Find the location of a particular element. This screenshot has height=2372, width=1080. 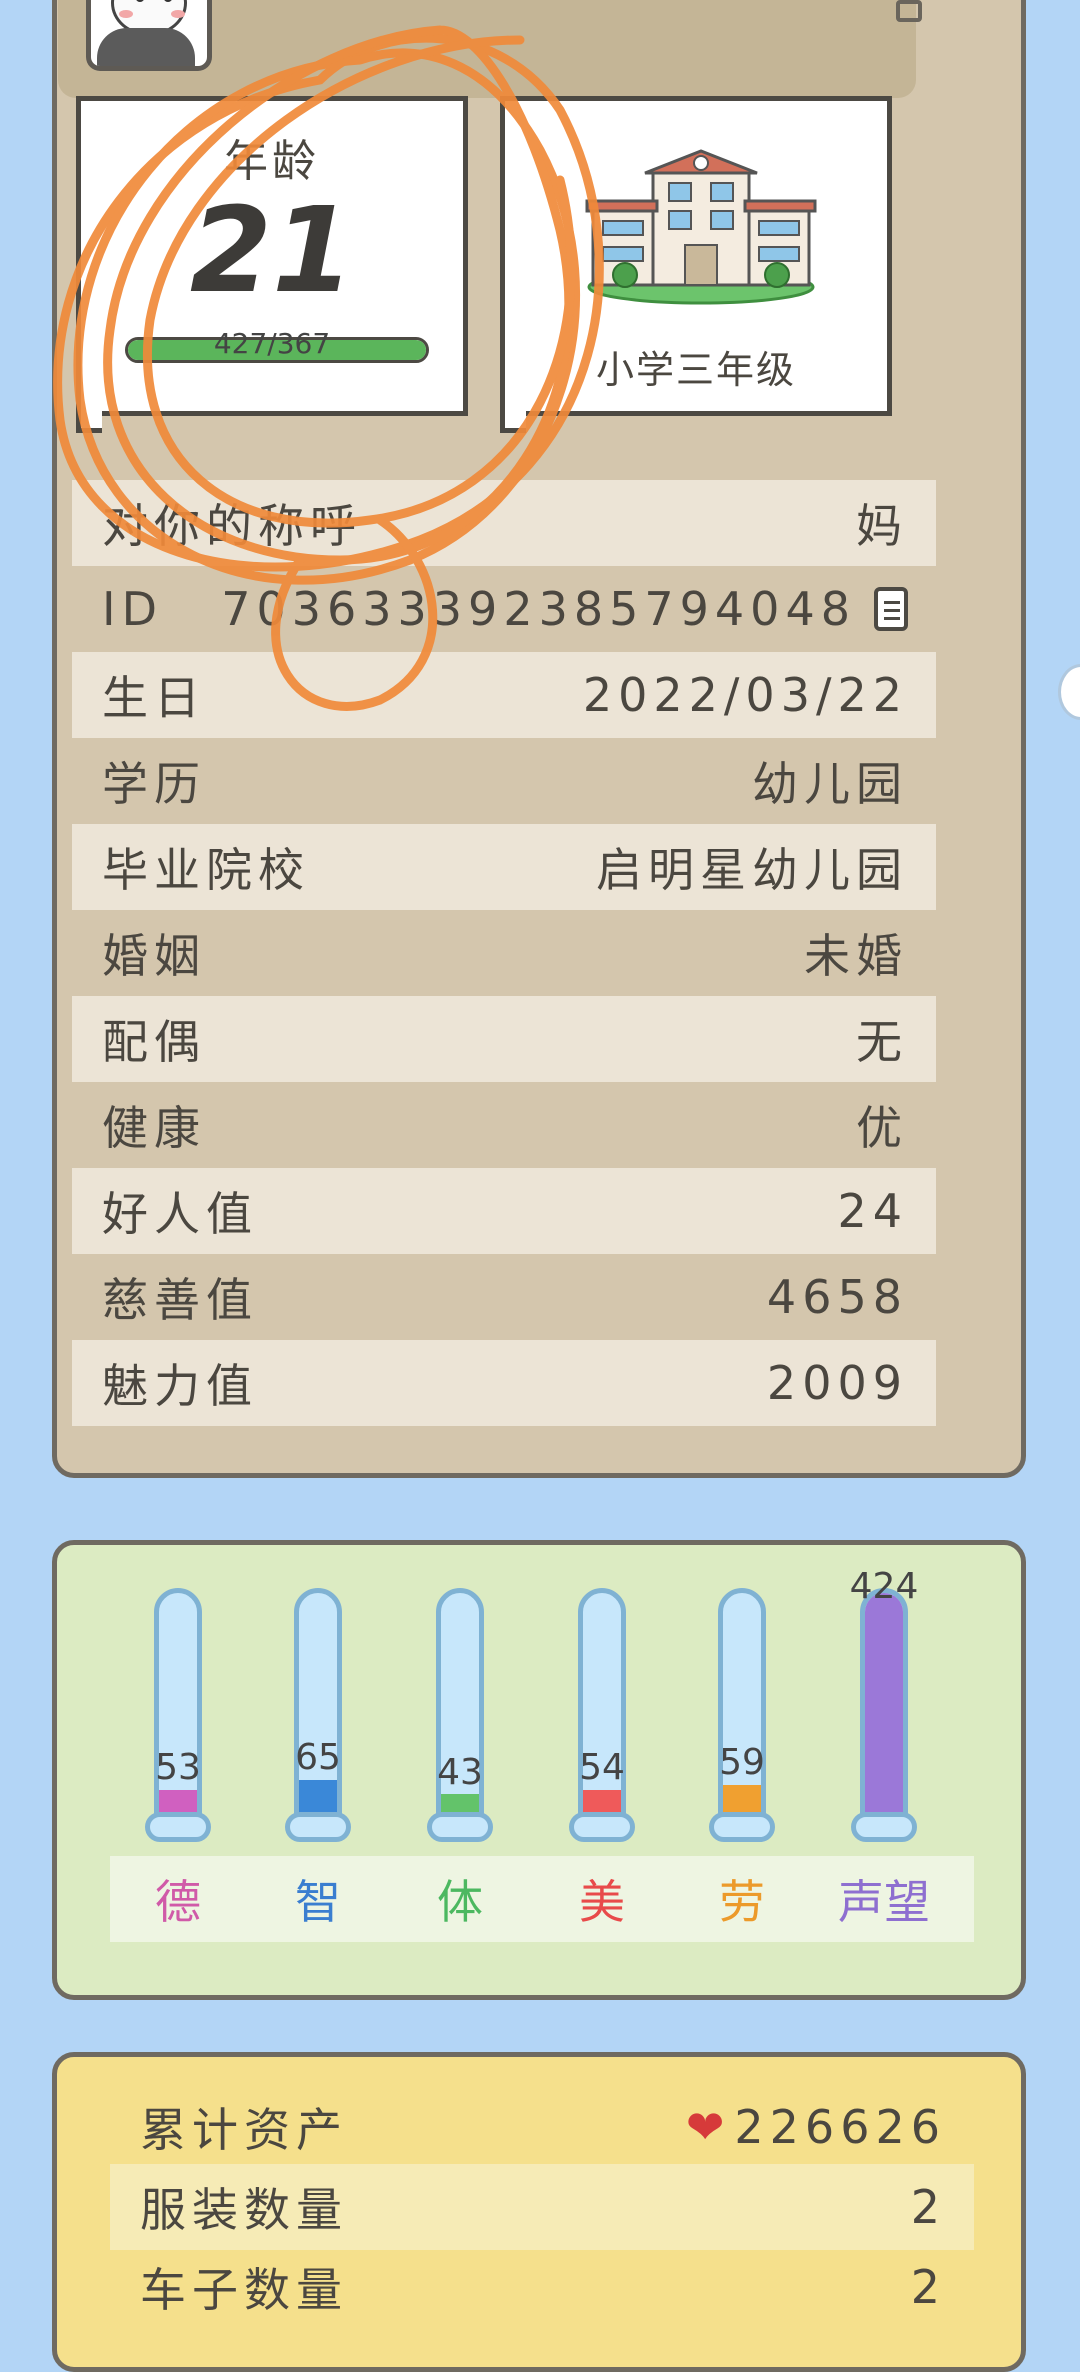

copy-icon is located at coordinates (891, 609).